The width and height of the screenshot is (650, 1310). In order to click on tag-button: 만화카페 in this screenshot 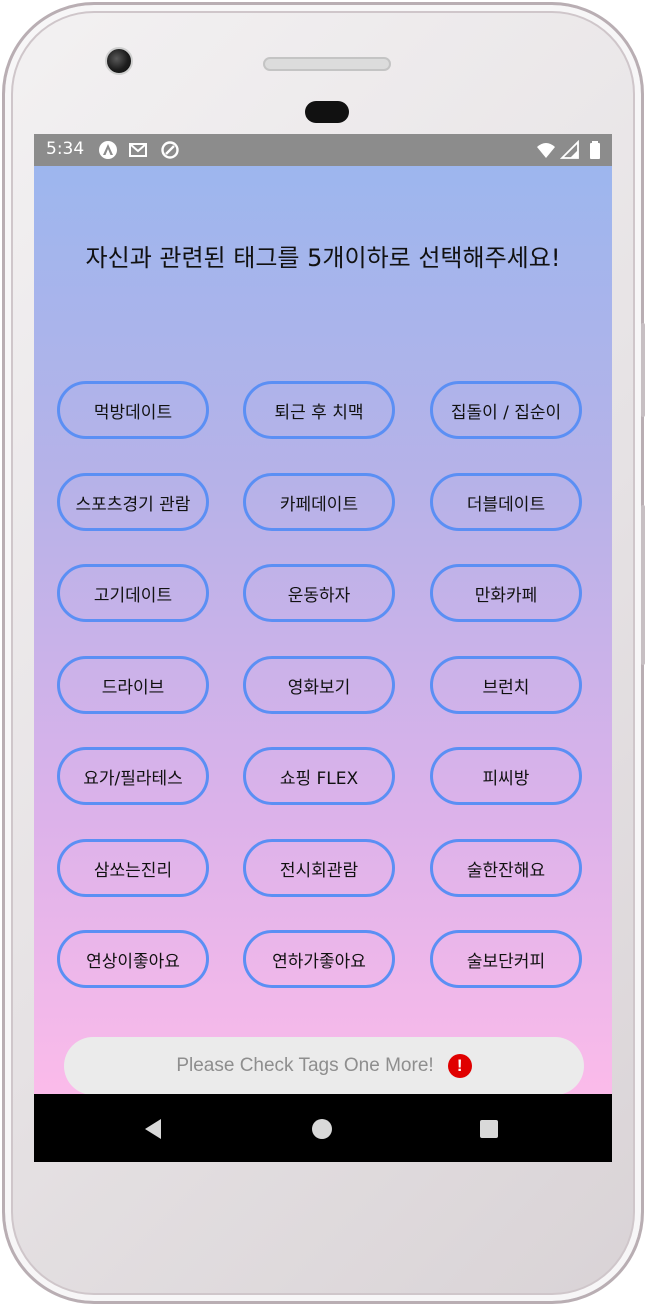, I will do `click(506, 593)`.